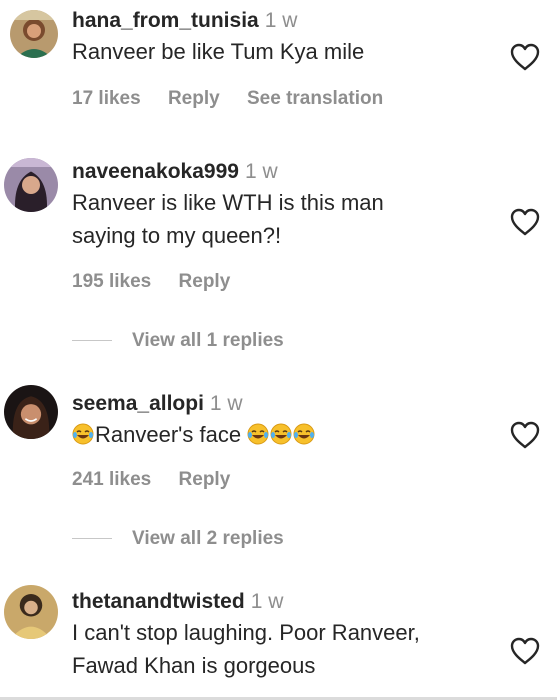  What do you see at coordinates (155, 171) in the screenshot?
I see `username: naveenakoka999` at bounding box center [155, 171].